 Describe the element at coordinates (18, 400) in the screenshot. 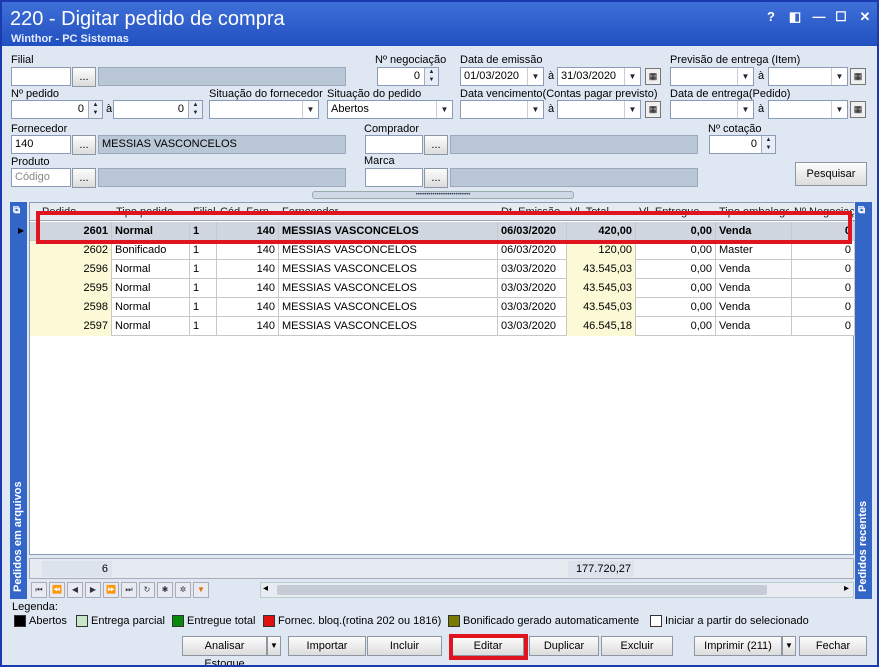

I see `archived-orders-panel: ⧉ Pedidos em arquivos` at that location.